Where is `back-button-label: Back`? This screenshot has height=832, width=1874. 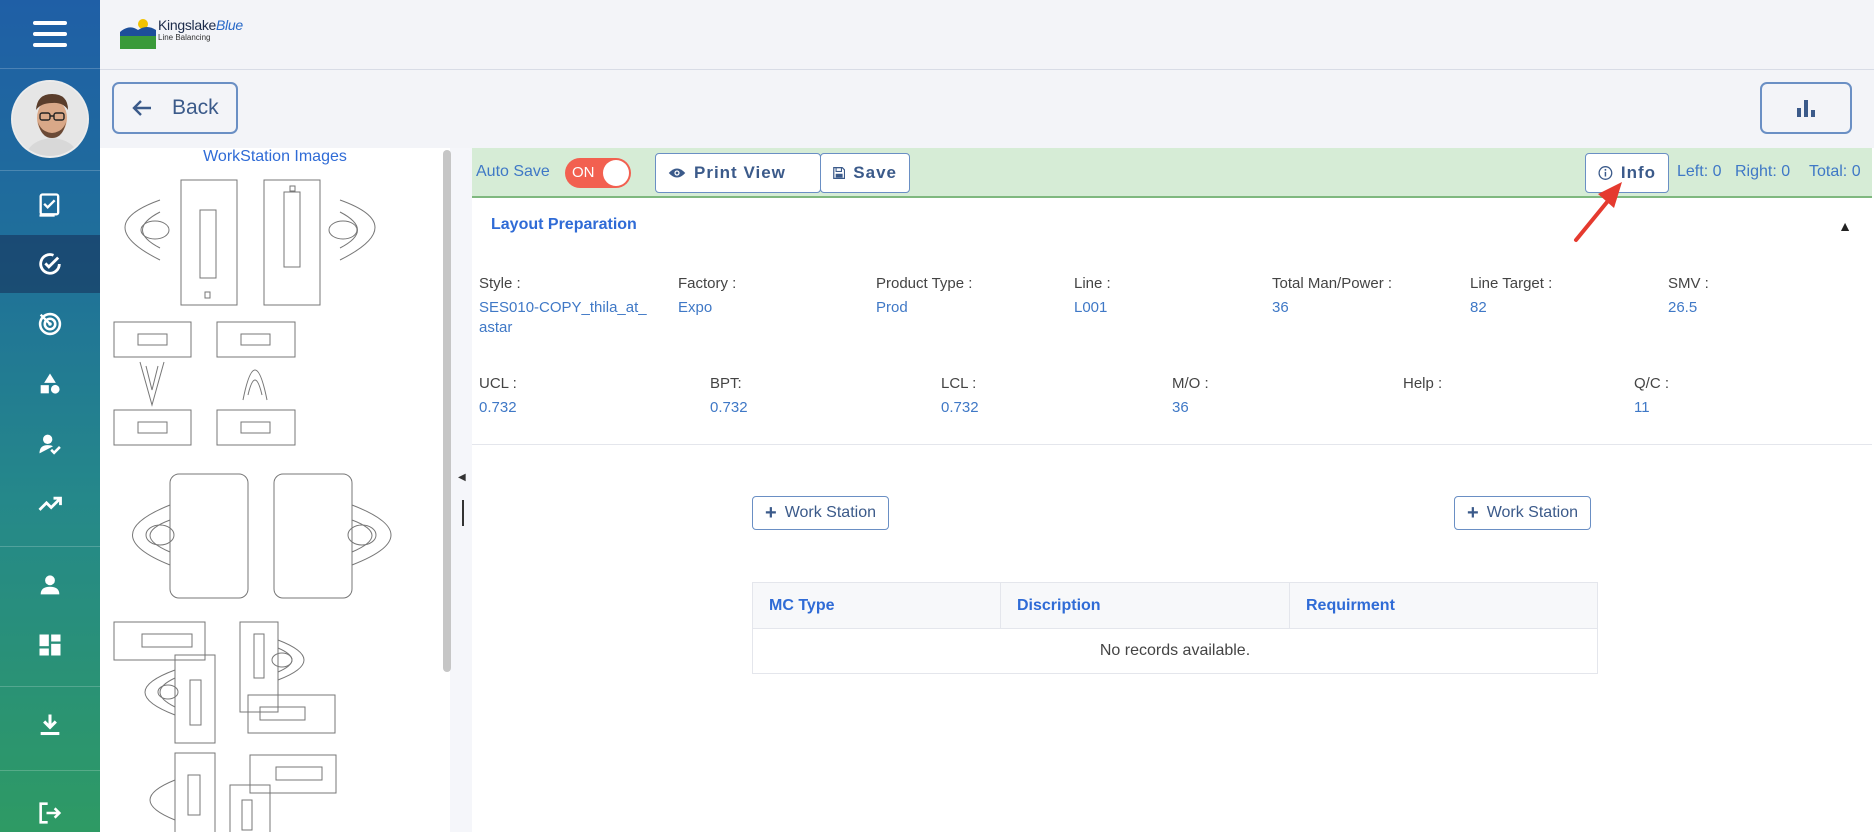 back-button-label: Back is located at coordinates (195, 107).